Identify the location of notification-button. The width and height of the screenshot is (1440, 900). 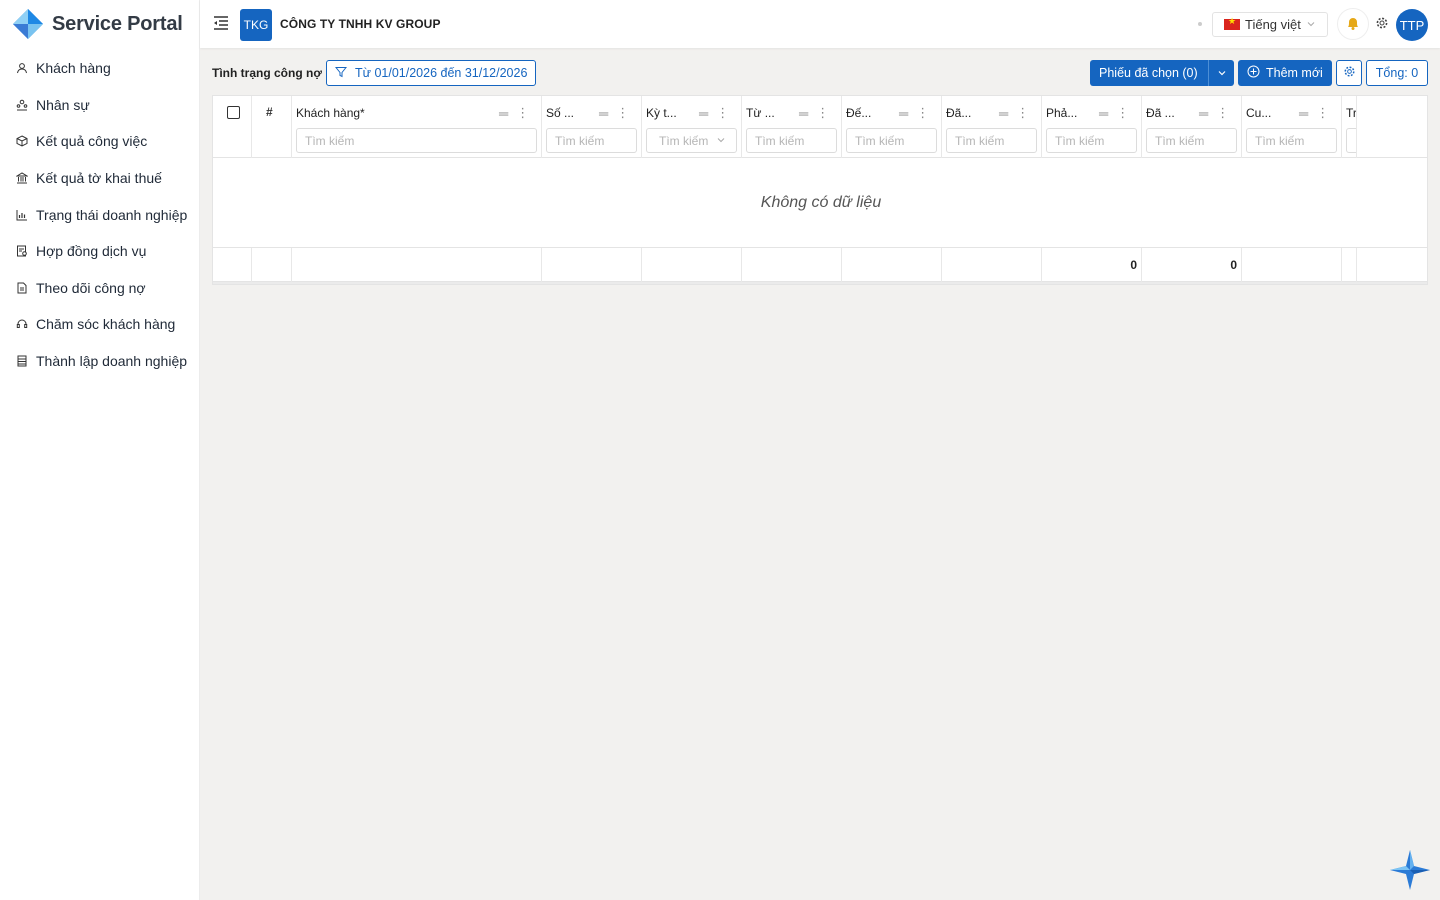
(1353, 24).